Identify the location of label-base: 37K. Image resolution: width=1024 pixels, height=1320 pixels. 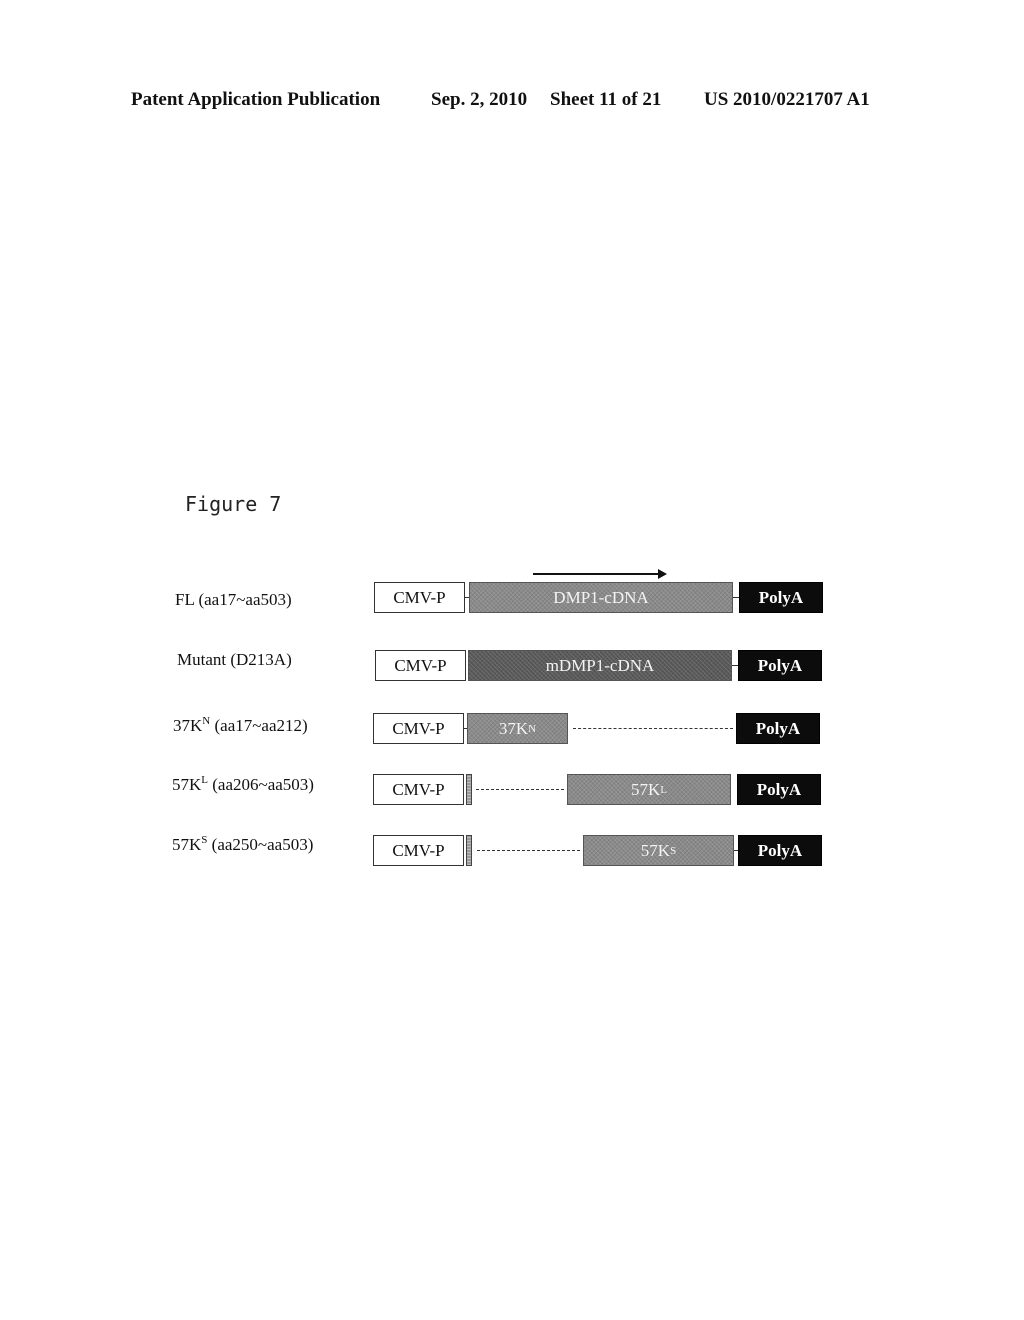
(188, 725).